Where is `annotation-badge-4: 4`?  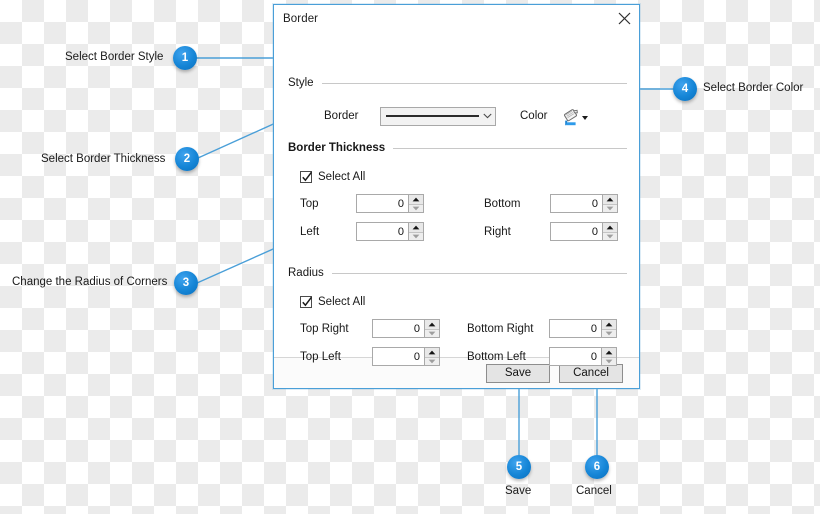 annotation-badge-4: 4 is located at coordinates (685, 89).